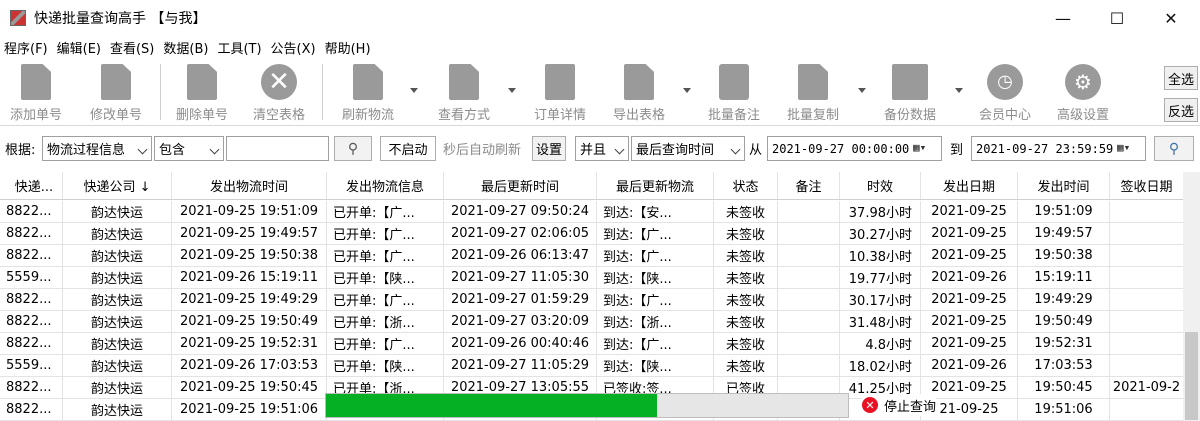 The height and width of the screenshot is (421, 1200). What do you see at coordinates (560, 93) in the screenshot?
I see `order-detail-button: 订单详情` at bounding box center [560, 93].